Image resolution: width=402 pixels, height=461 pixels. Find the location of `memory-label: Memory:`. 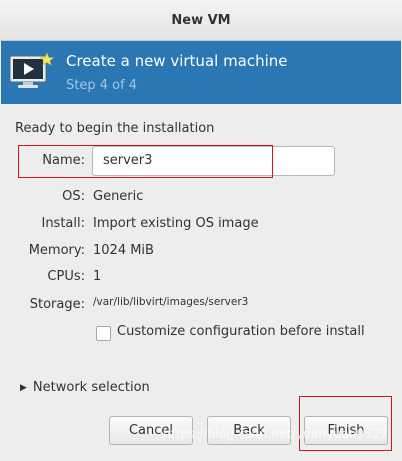

memory-label: Memory: is located at coordinates (56, 250).